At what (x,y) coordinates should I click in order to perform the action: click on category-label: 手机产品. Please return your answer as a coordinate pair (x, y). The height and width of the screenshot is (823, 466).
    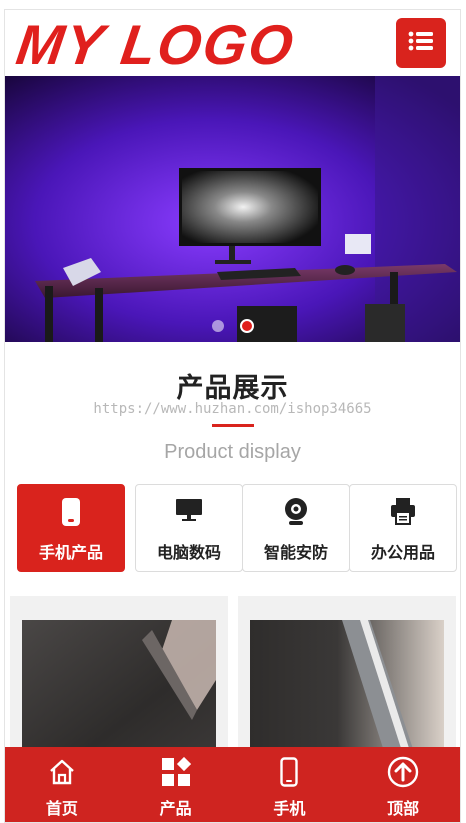
    Looking at the image, I should click on (70, 552).